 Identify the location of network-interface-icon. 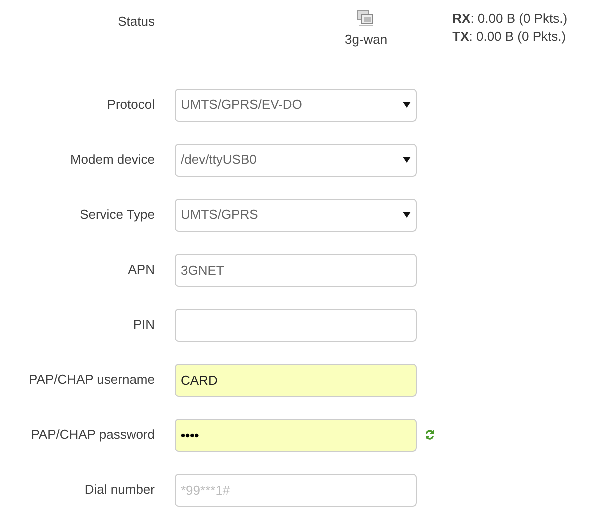
(366, 18).